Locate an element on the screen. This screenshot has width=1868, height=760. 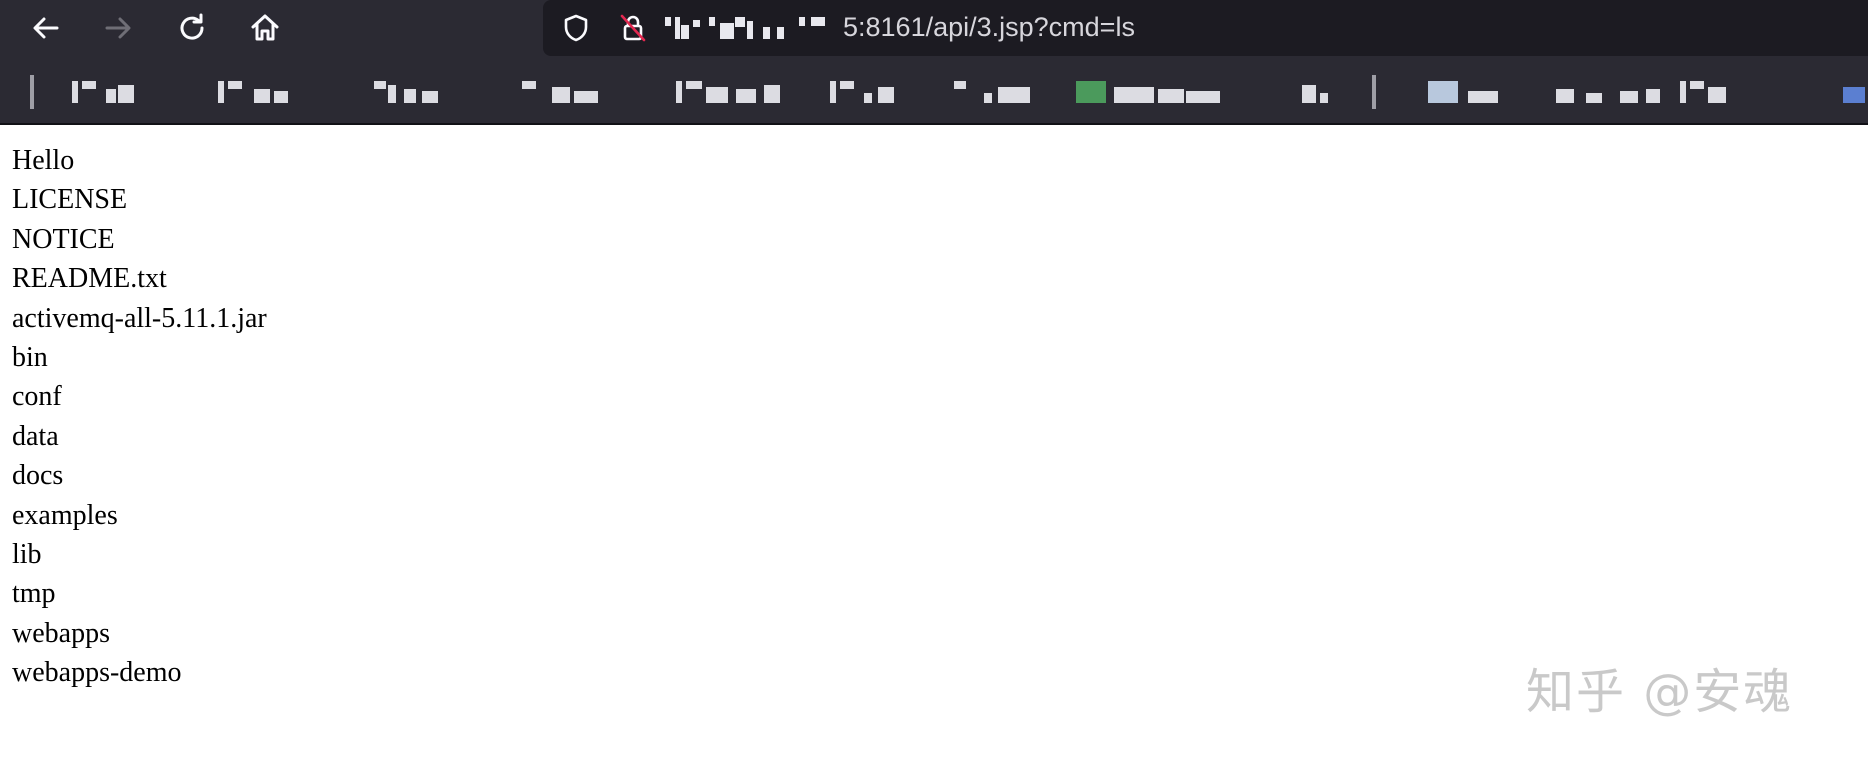
output-line: Hello is located at coordinates (43, 160).